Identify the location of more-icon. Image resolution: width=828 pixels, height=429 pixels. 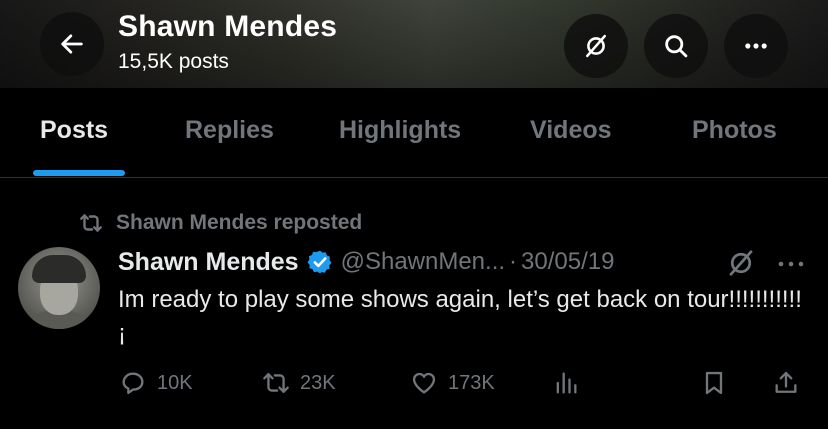
(756, 46).